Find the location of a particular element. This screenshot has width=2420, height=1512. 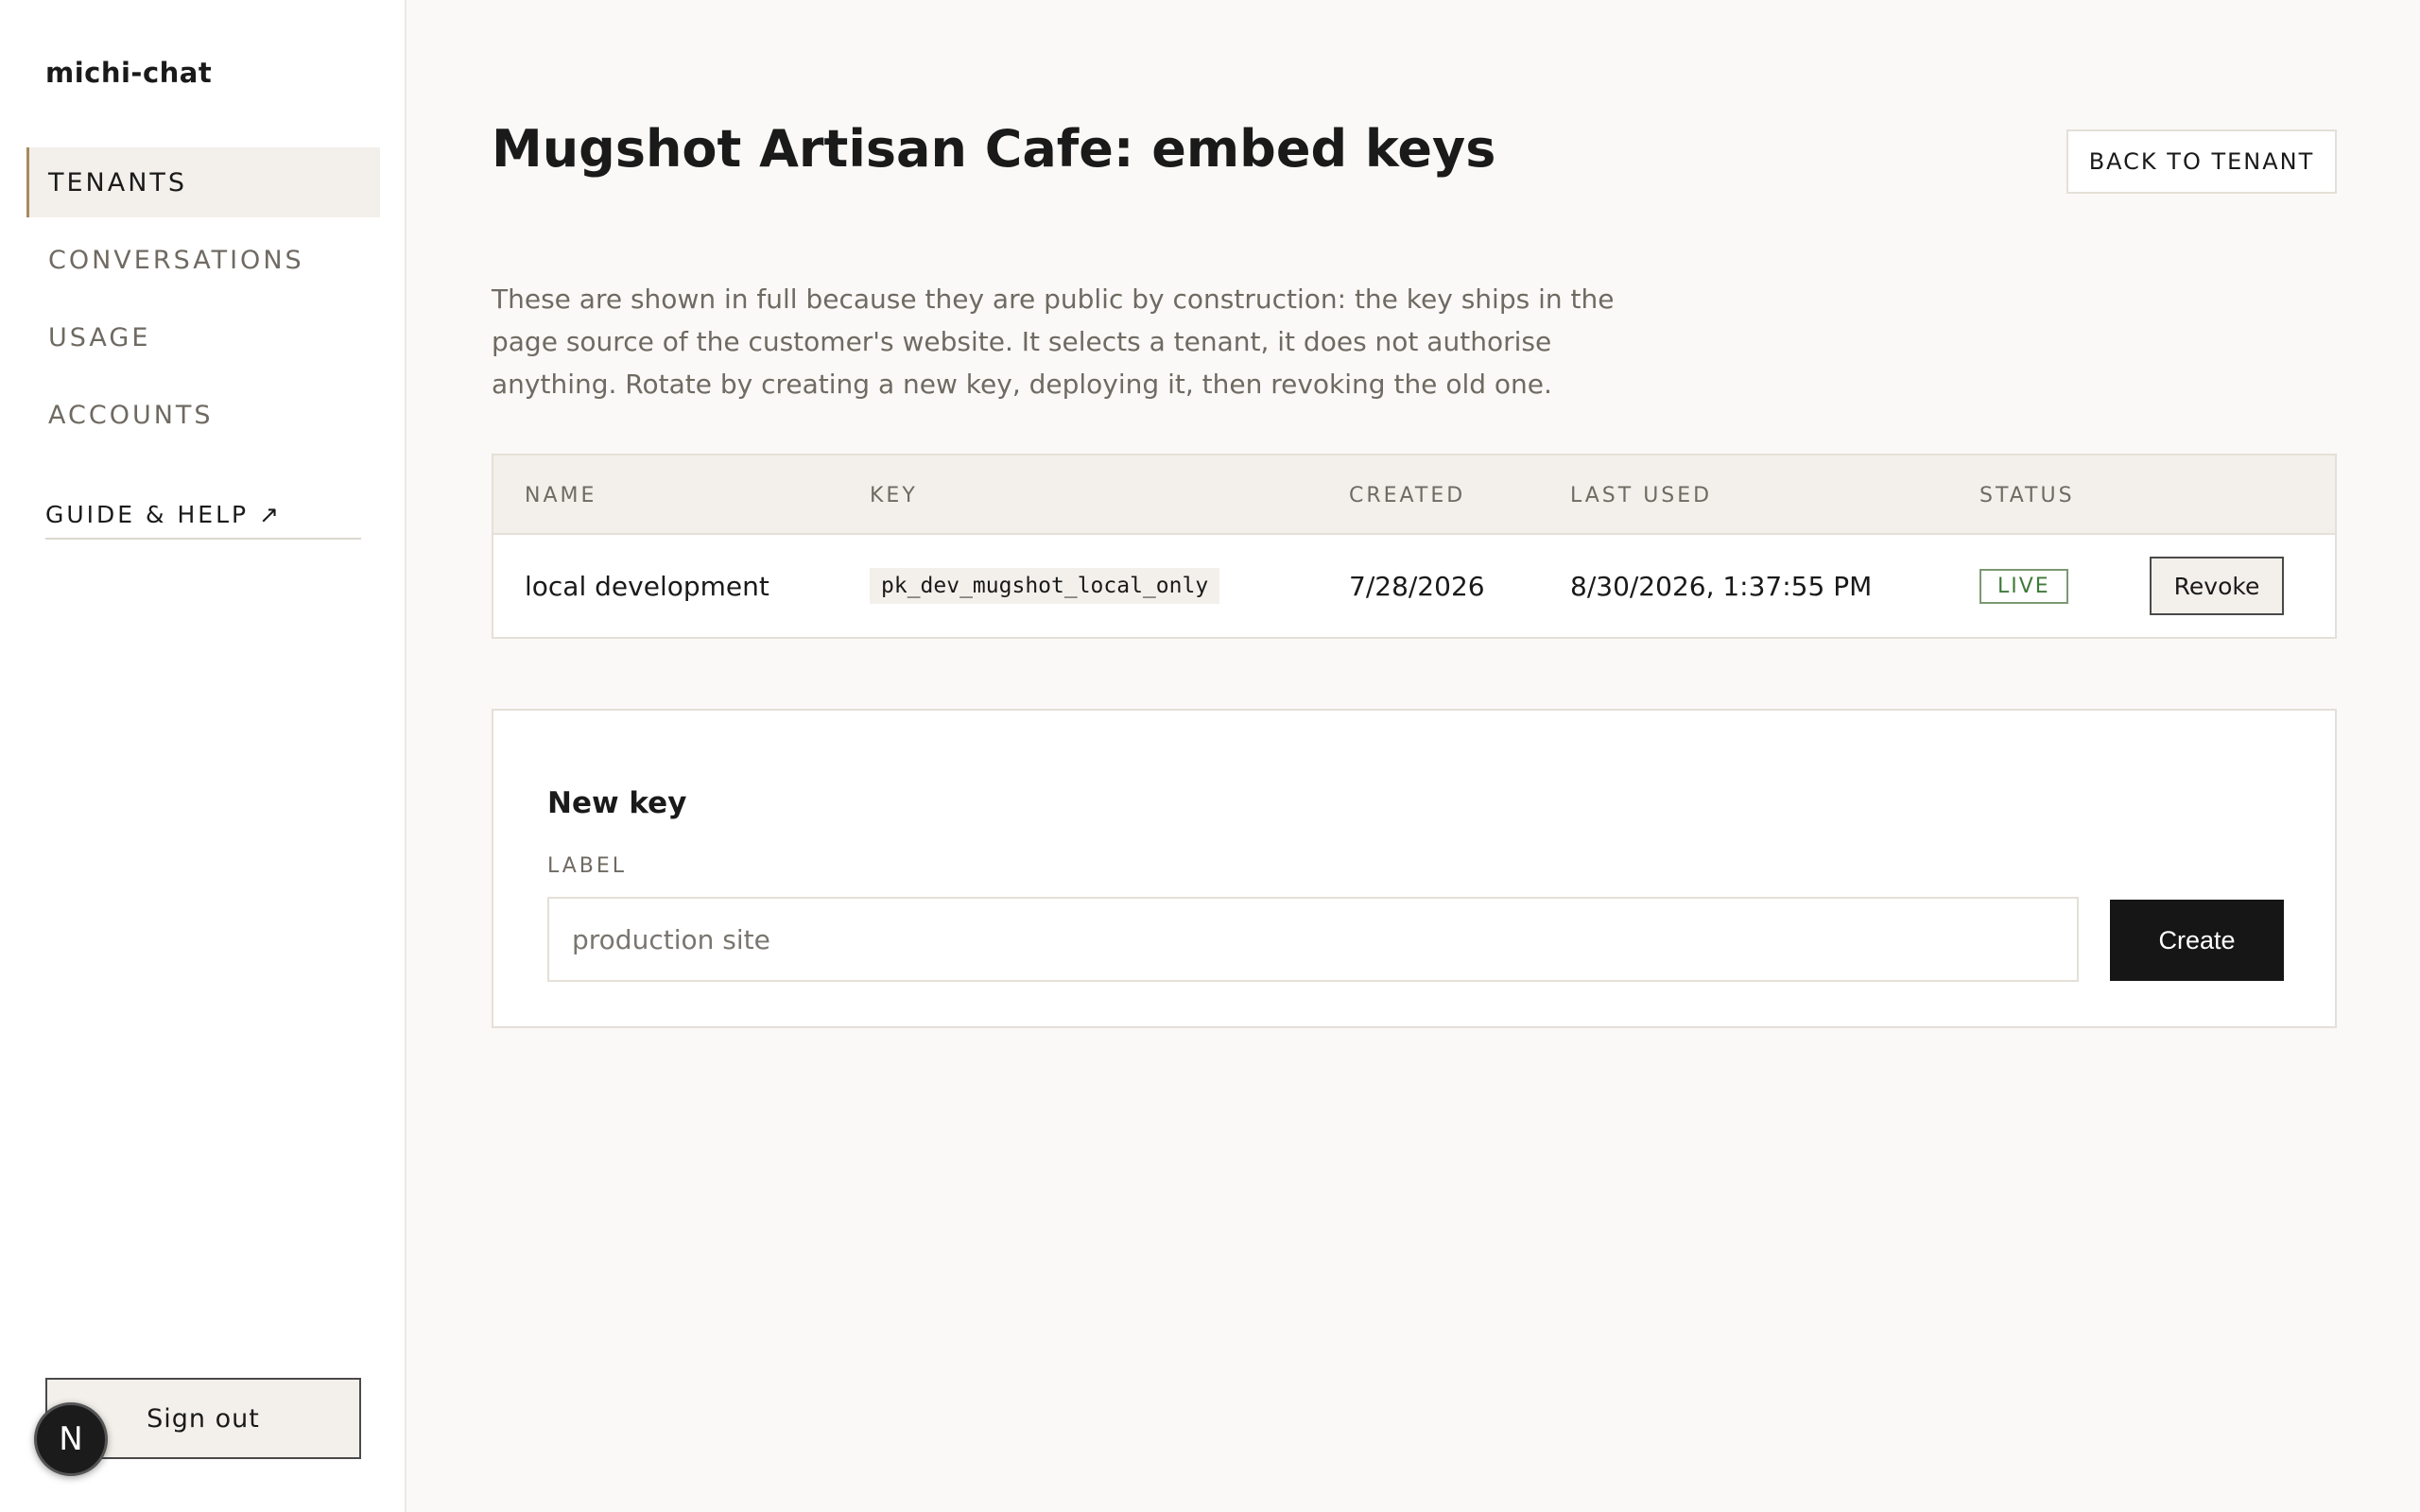

column-header-status: STATUS is located at coordinates (2027, 495).